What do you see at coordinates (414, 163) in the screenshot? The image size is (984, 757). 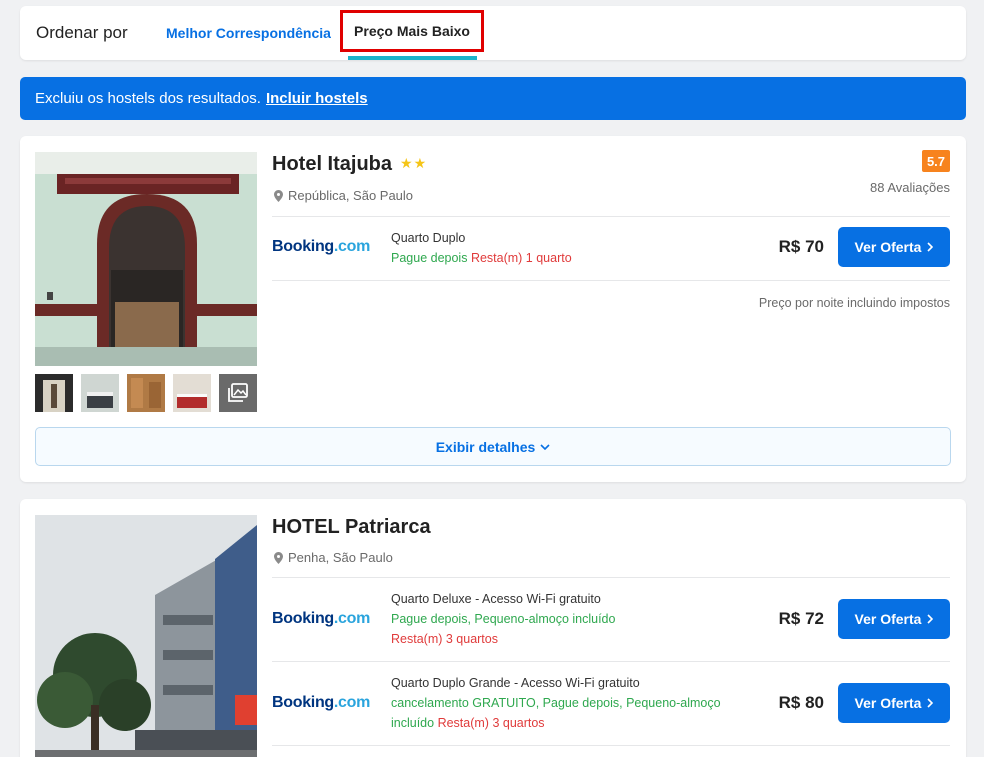 I see `star-rating-icon: ★★` at bounding box center [414, 163].